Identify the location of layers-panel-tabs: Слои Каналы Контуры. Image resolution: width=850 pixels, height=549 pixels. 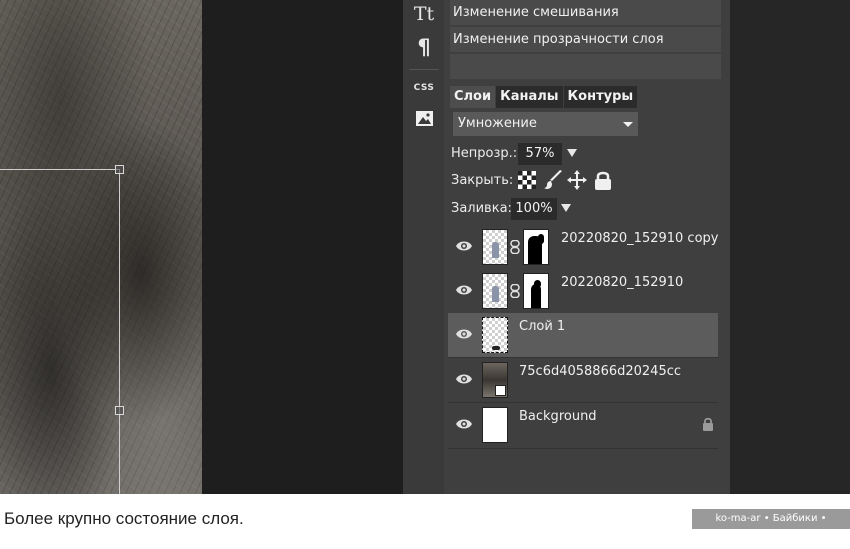
(544, 97).